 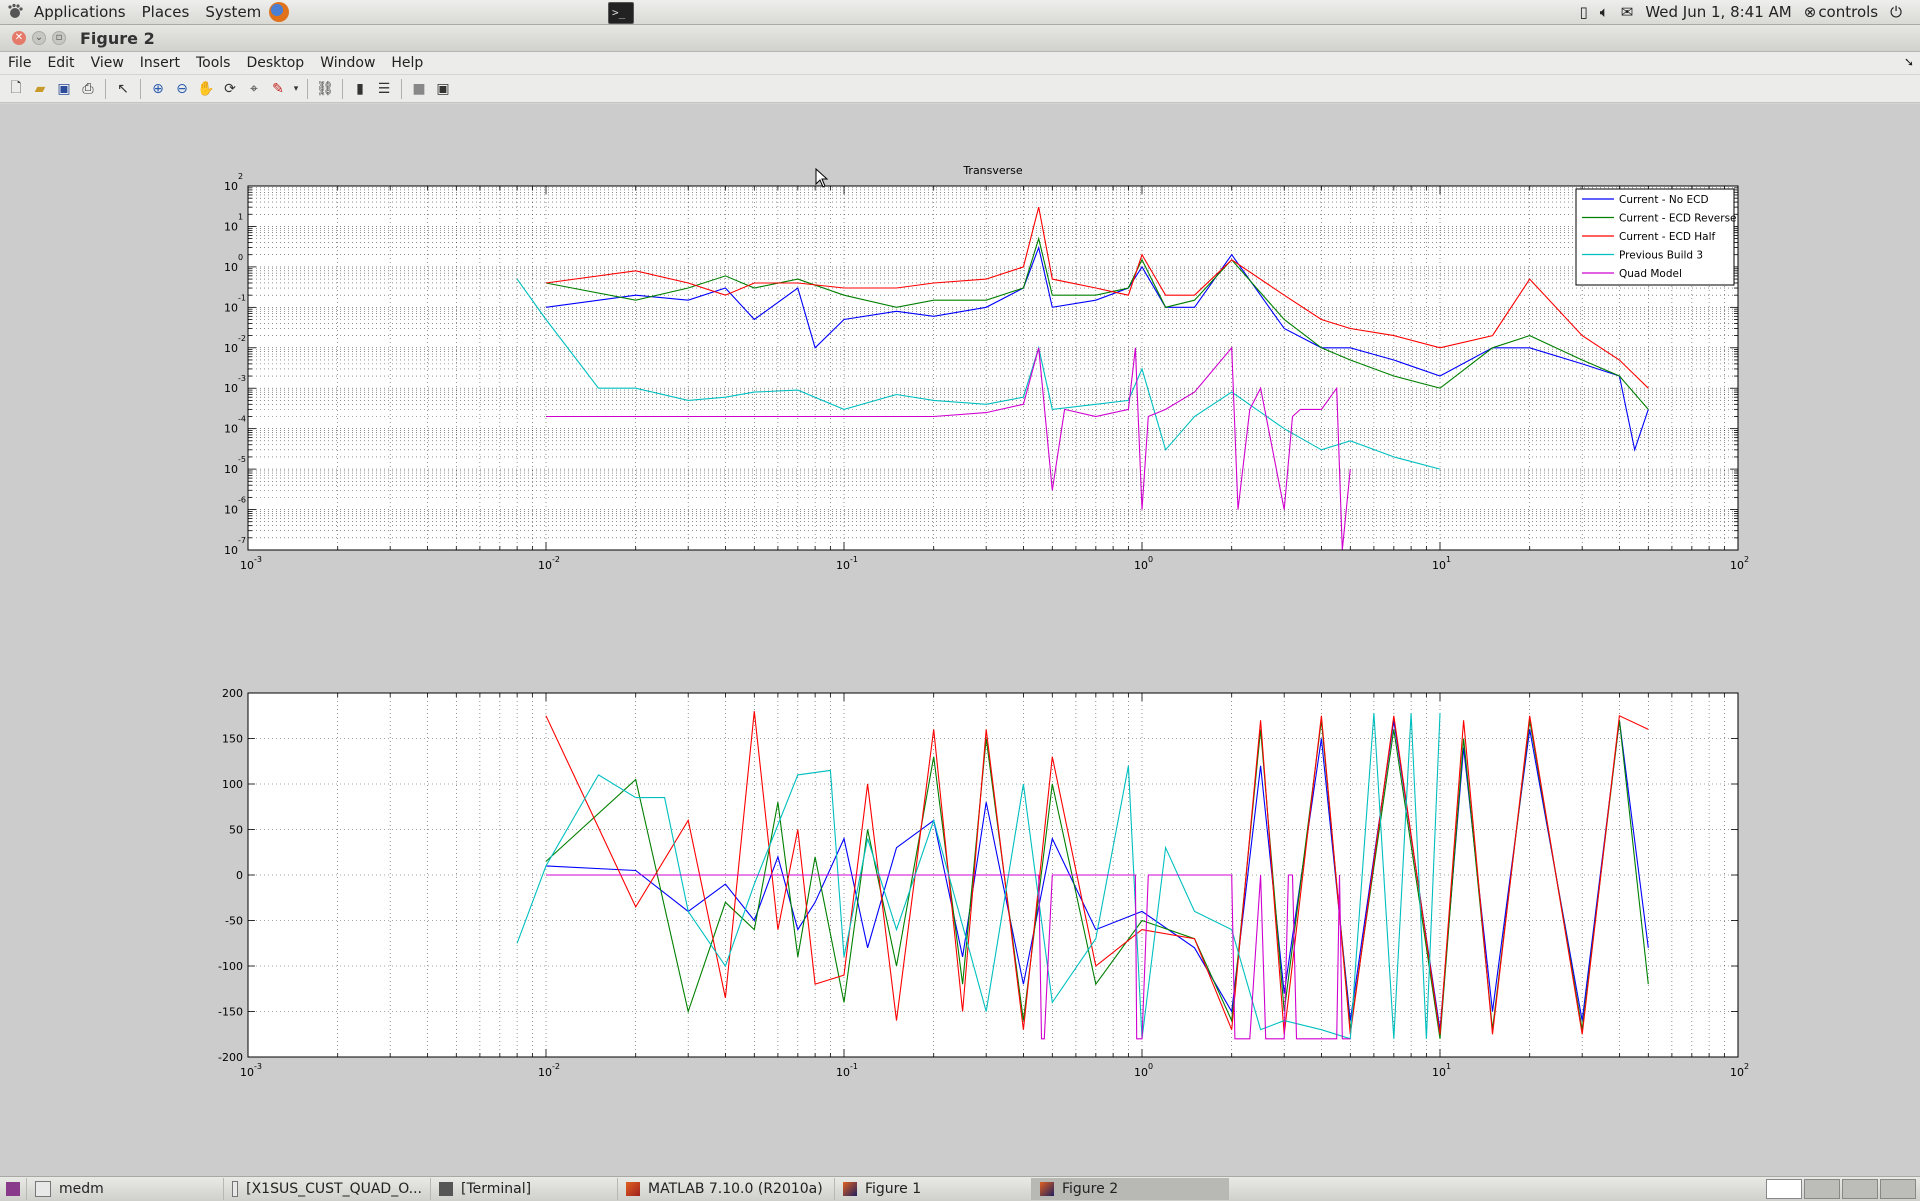 I want to click on brush-icon: ✎, so click(x=278, y=89).